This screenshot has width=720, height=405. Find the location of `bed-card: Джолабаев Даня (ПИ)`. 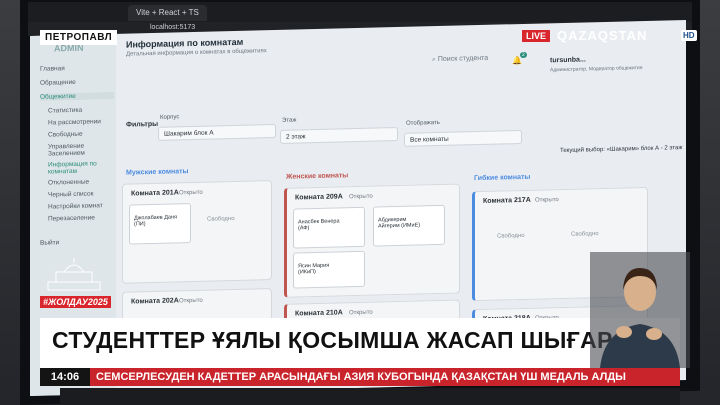

bed-card: Джолабаев Даня (ПИ) is located at coordinates (160, 224).